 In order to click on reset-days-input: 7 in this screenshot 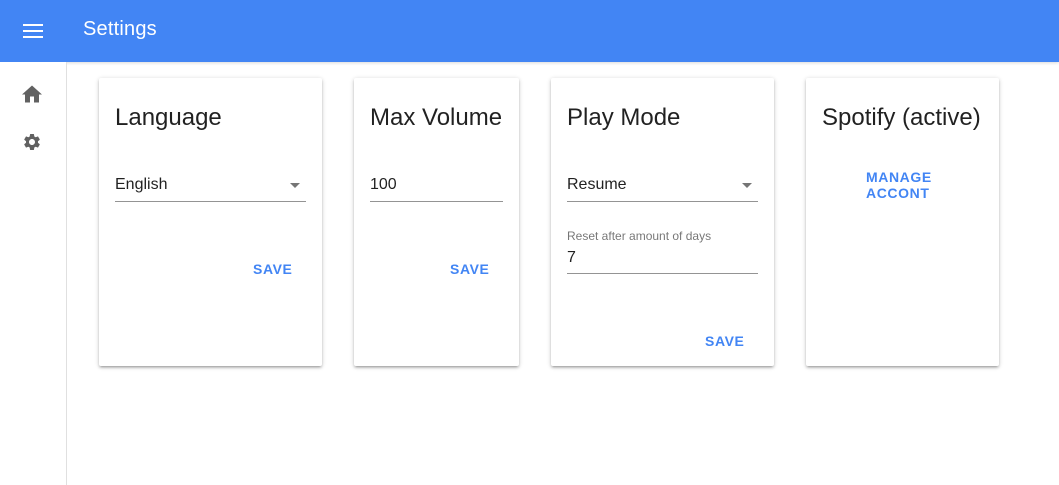, I will do `click(662, 258)`.